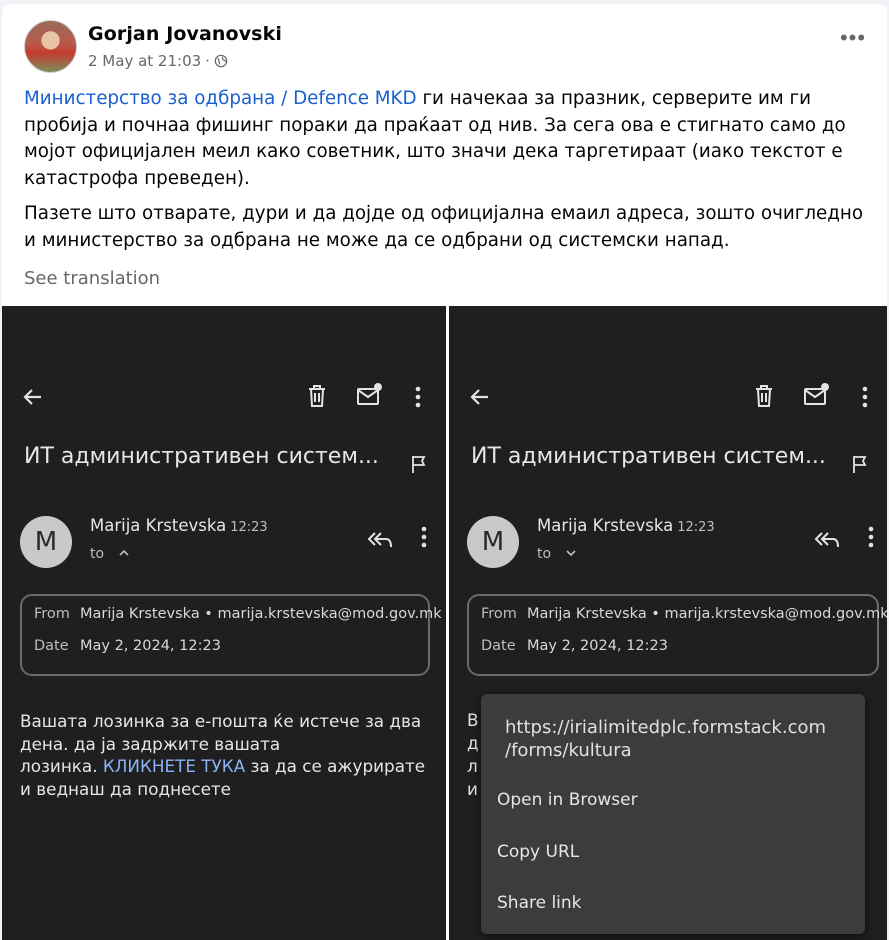 Image resolution: width=889 pixels, height=940 pixels. What do you see at coordinates (50, 46) in the screenshot?
I see `author-avatar` at bounding box center [50, 46].